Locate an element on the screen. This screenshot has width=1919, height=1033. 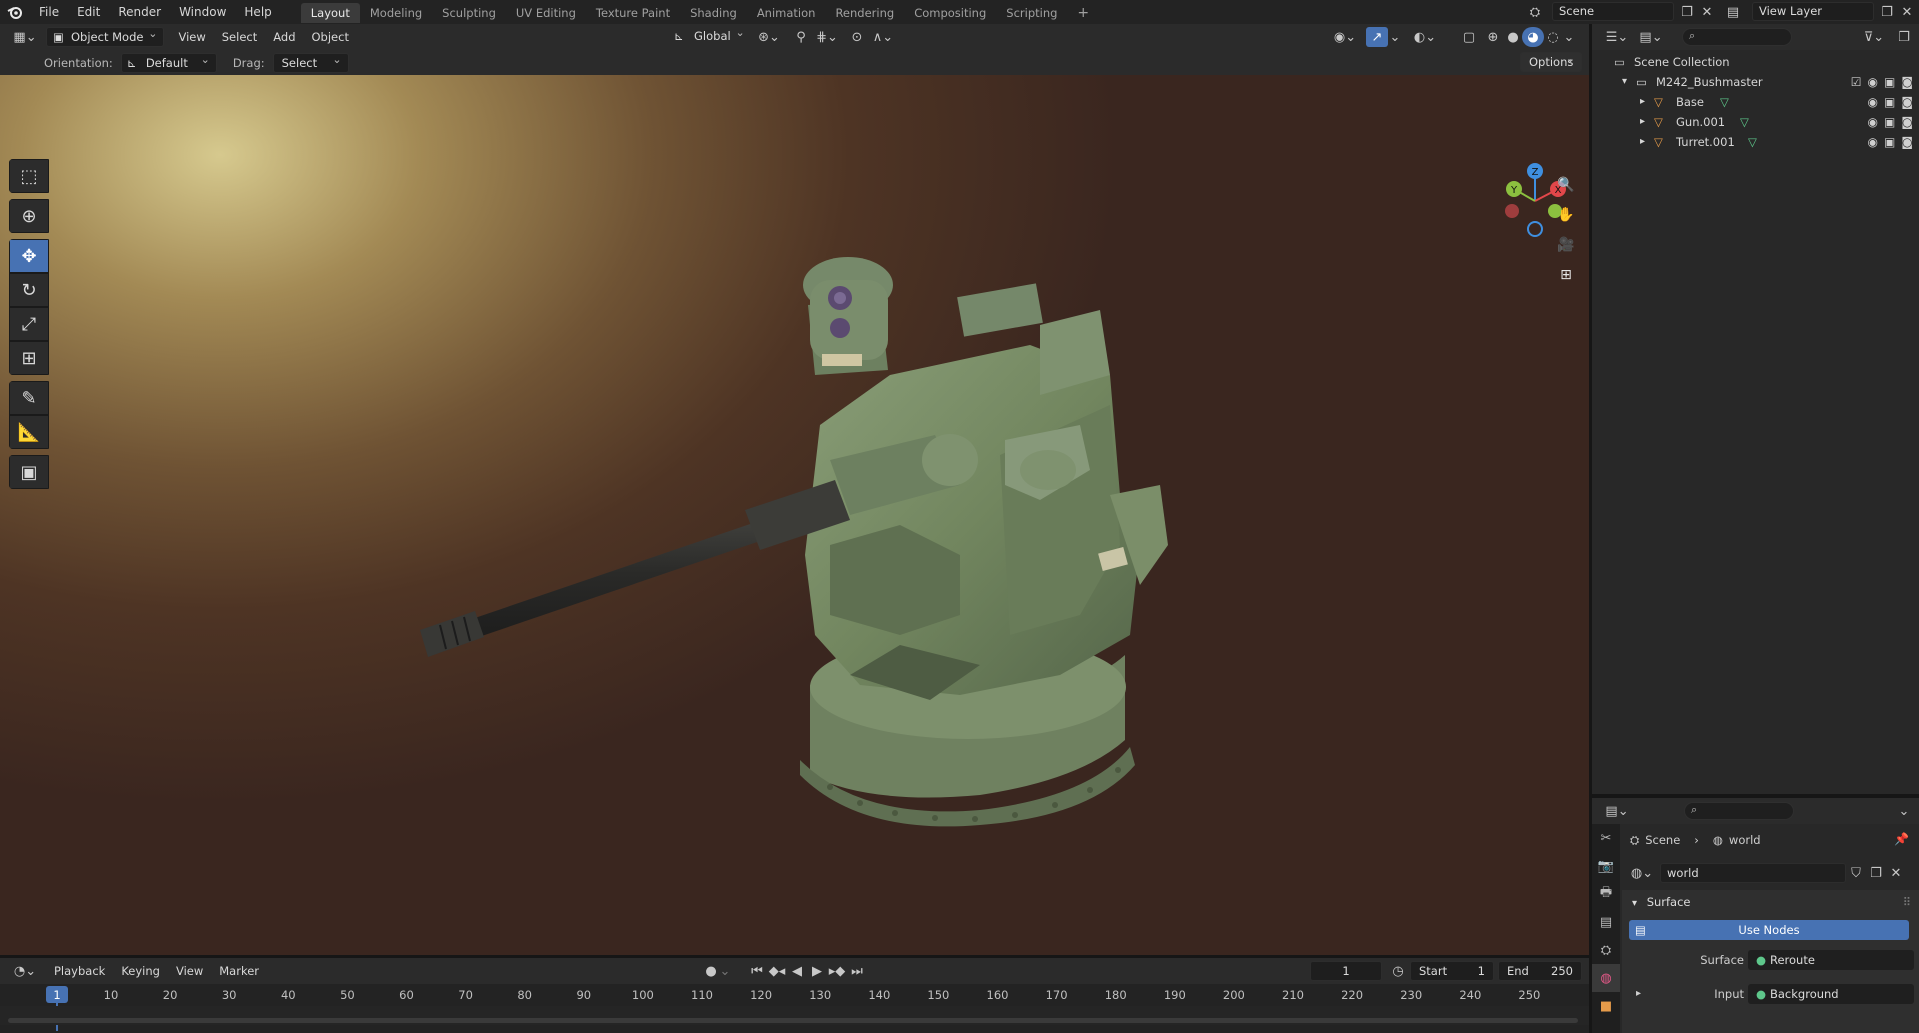
rendered-shading-icon: ◌ is located at coordinates (1553, 37).